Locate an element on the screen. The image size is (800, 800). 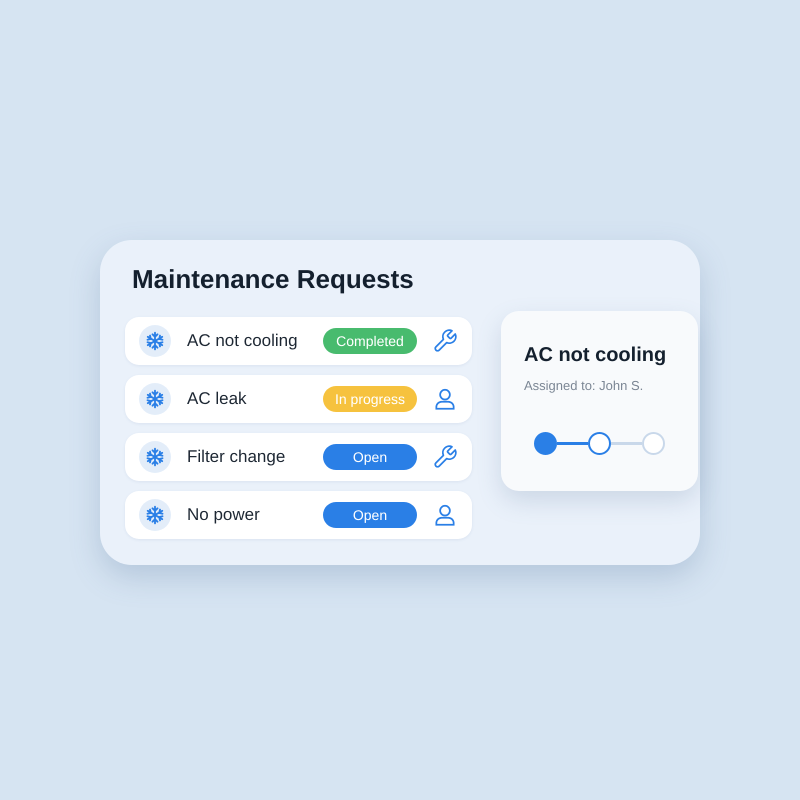
request-row: AC not cooling Completed is located at coordinates (298, 341).